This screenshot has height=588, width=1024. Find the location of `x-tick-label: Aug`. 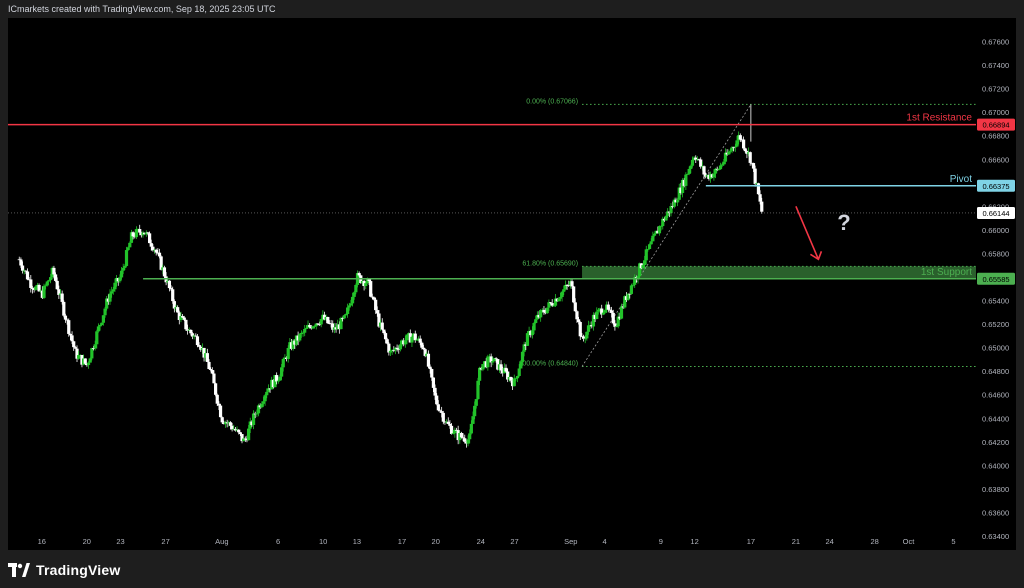

x-tick-label: Aug is located at coordinates (221, 541).